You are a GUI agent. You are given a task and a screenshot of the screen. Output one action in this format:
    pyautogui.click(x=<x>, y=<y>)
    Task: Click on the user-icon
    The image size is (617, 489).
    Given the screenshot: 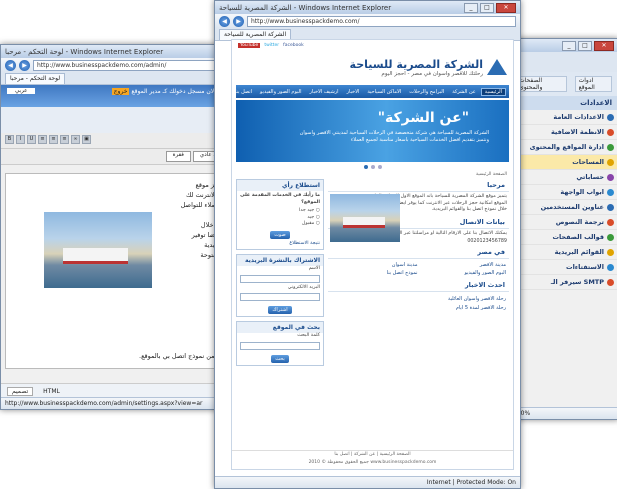 What is the action you would take?
    pyautogui.click(x=610, y=177)
    